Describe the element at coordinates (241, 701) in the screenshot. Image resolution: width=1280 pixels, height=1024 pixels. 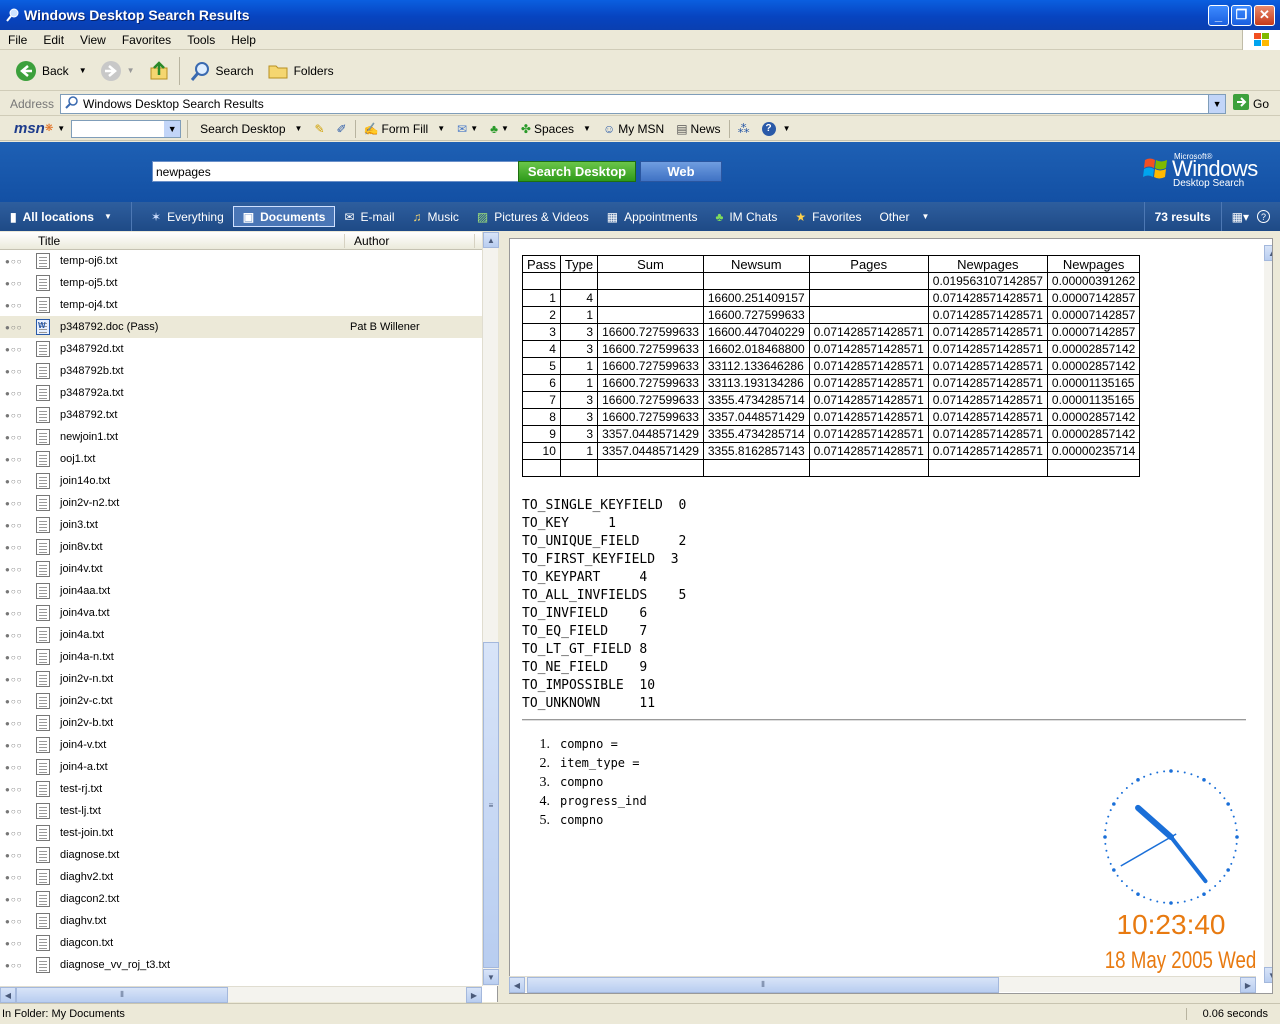
I see `table-row: ●○○ join2v-c.txt` at that location.